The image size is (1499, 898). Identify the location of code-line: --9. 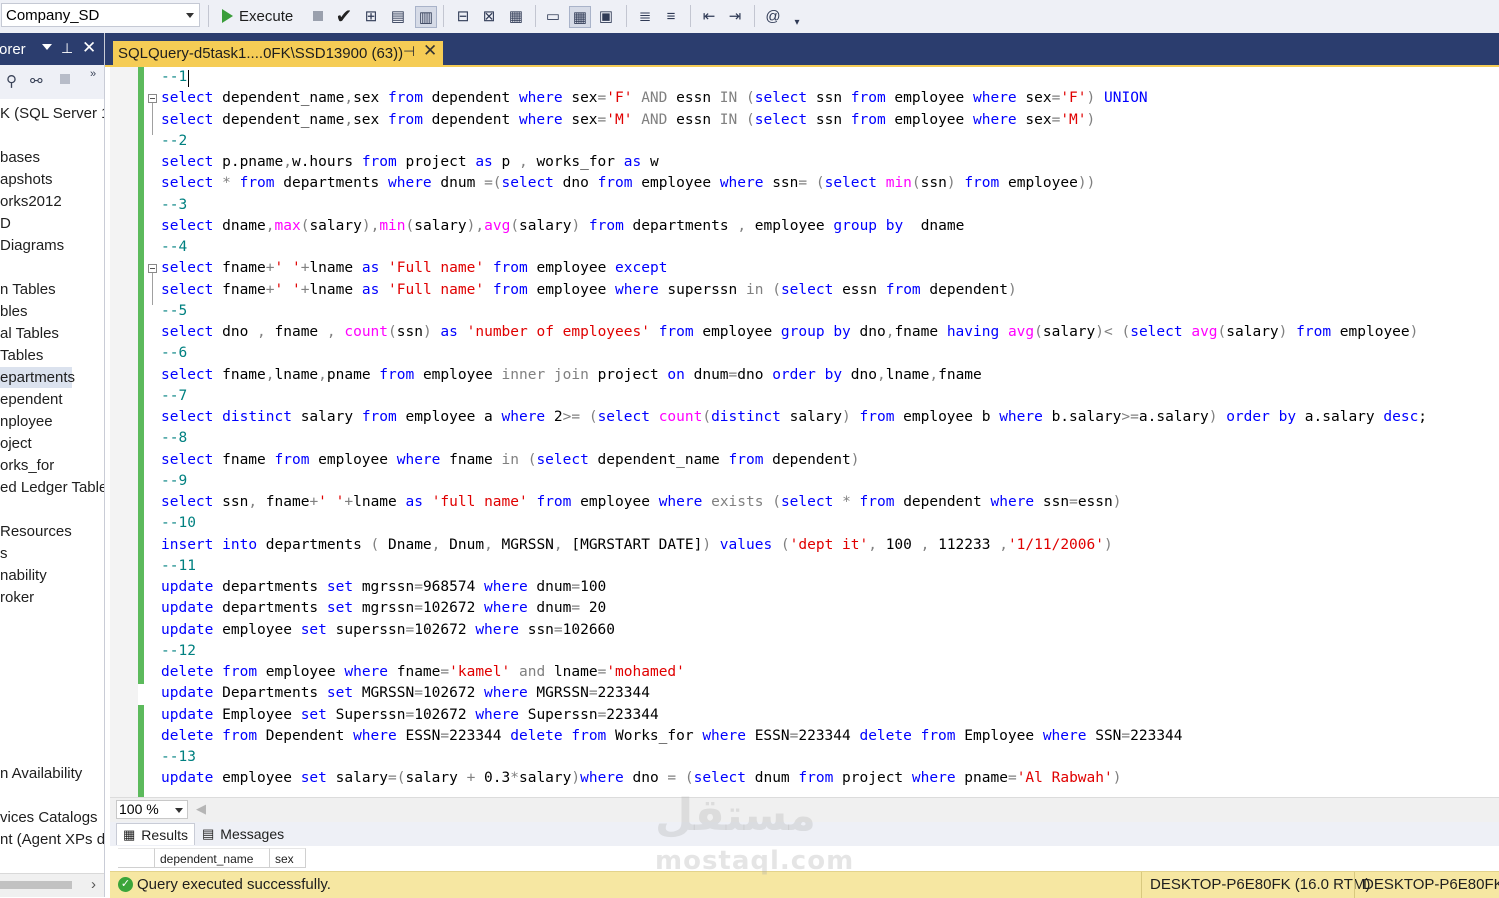
(174, 481).